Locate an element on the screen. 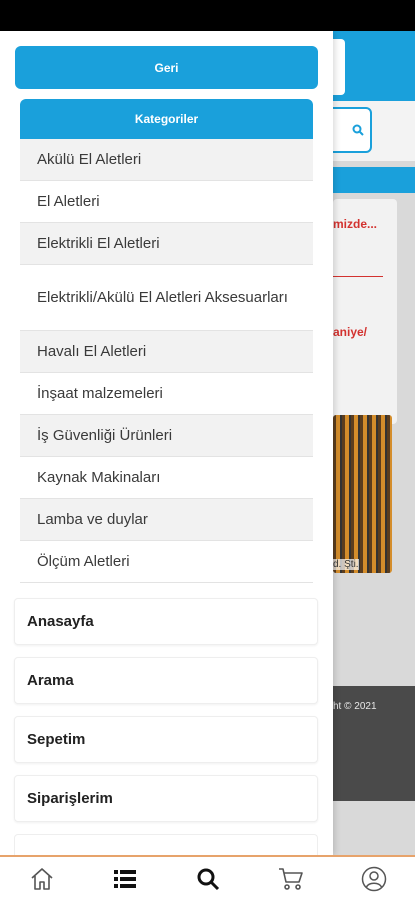 The width and height of the screenshot is (415, 900). nav-home-button is located at coordinates (42, 879).